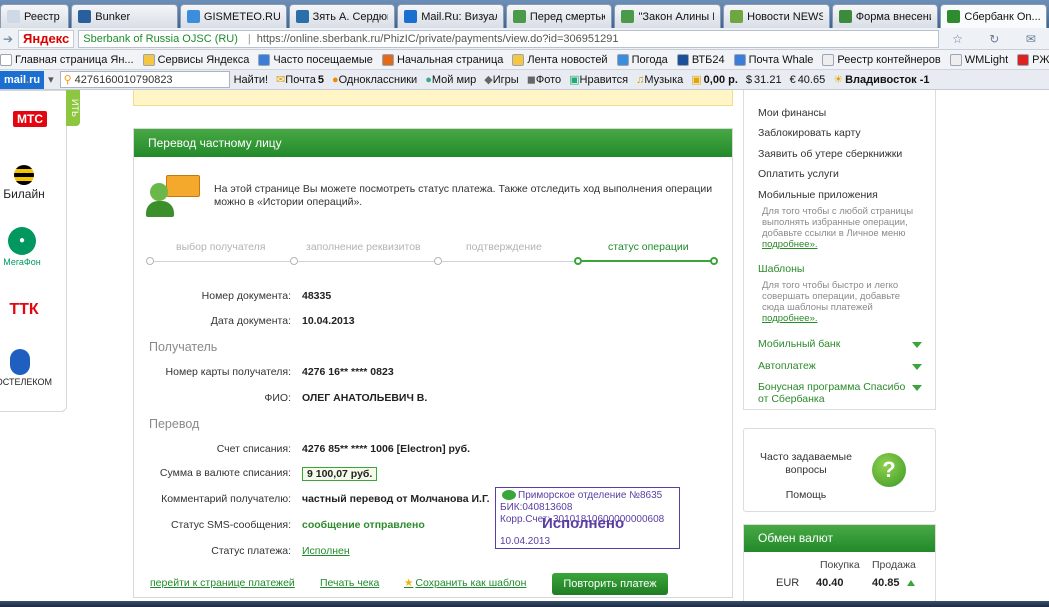 The width and height of the screenshot is (1049, 607). Describe the element at coordinates (790, 318) in the screenshot. I see `more-link-2: подробнее».` at that location.